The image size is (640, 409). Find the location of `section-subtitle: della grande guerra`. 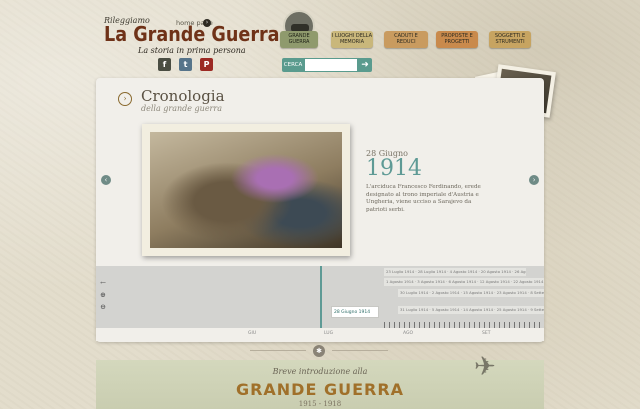

section-subtitle: della grande guerra is located at coordinates (181, 108).